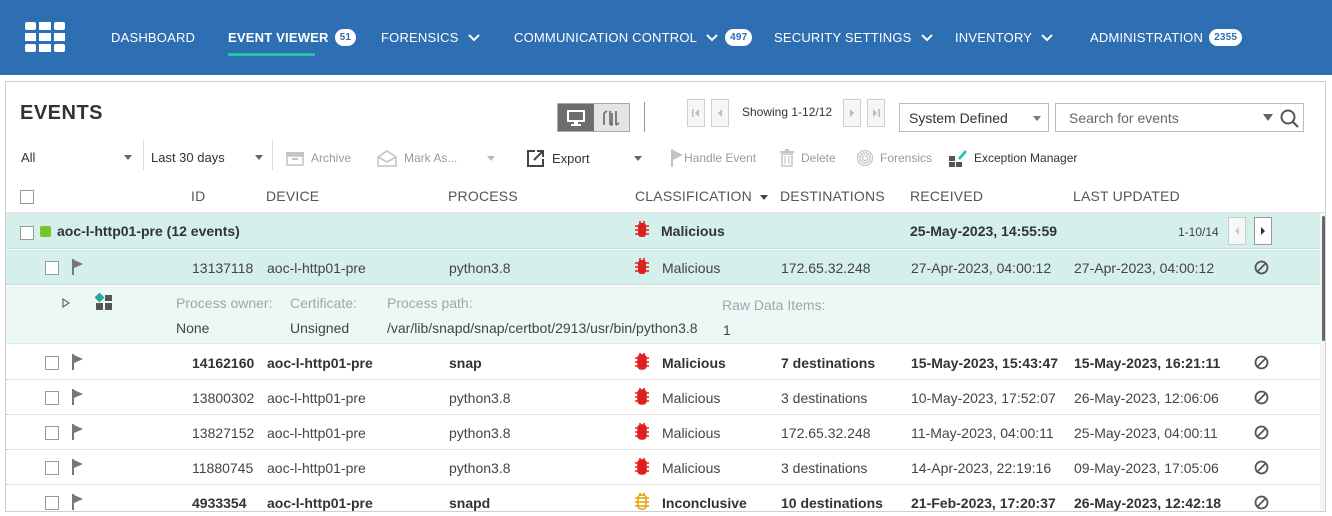  What do you see at coordinates (854, 37) in the screenshot?
I see `nav-security-settings: SECURITY SETTINGS` at bounding box center [854, 37].